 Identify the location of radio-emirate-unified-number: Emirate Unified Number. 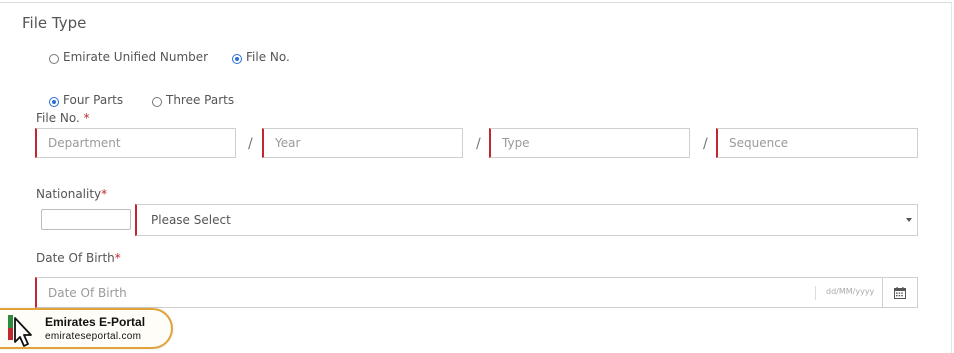
(128, 57).